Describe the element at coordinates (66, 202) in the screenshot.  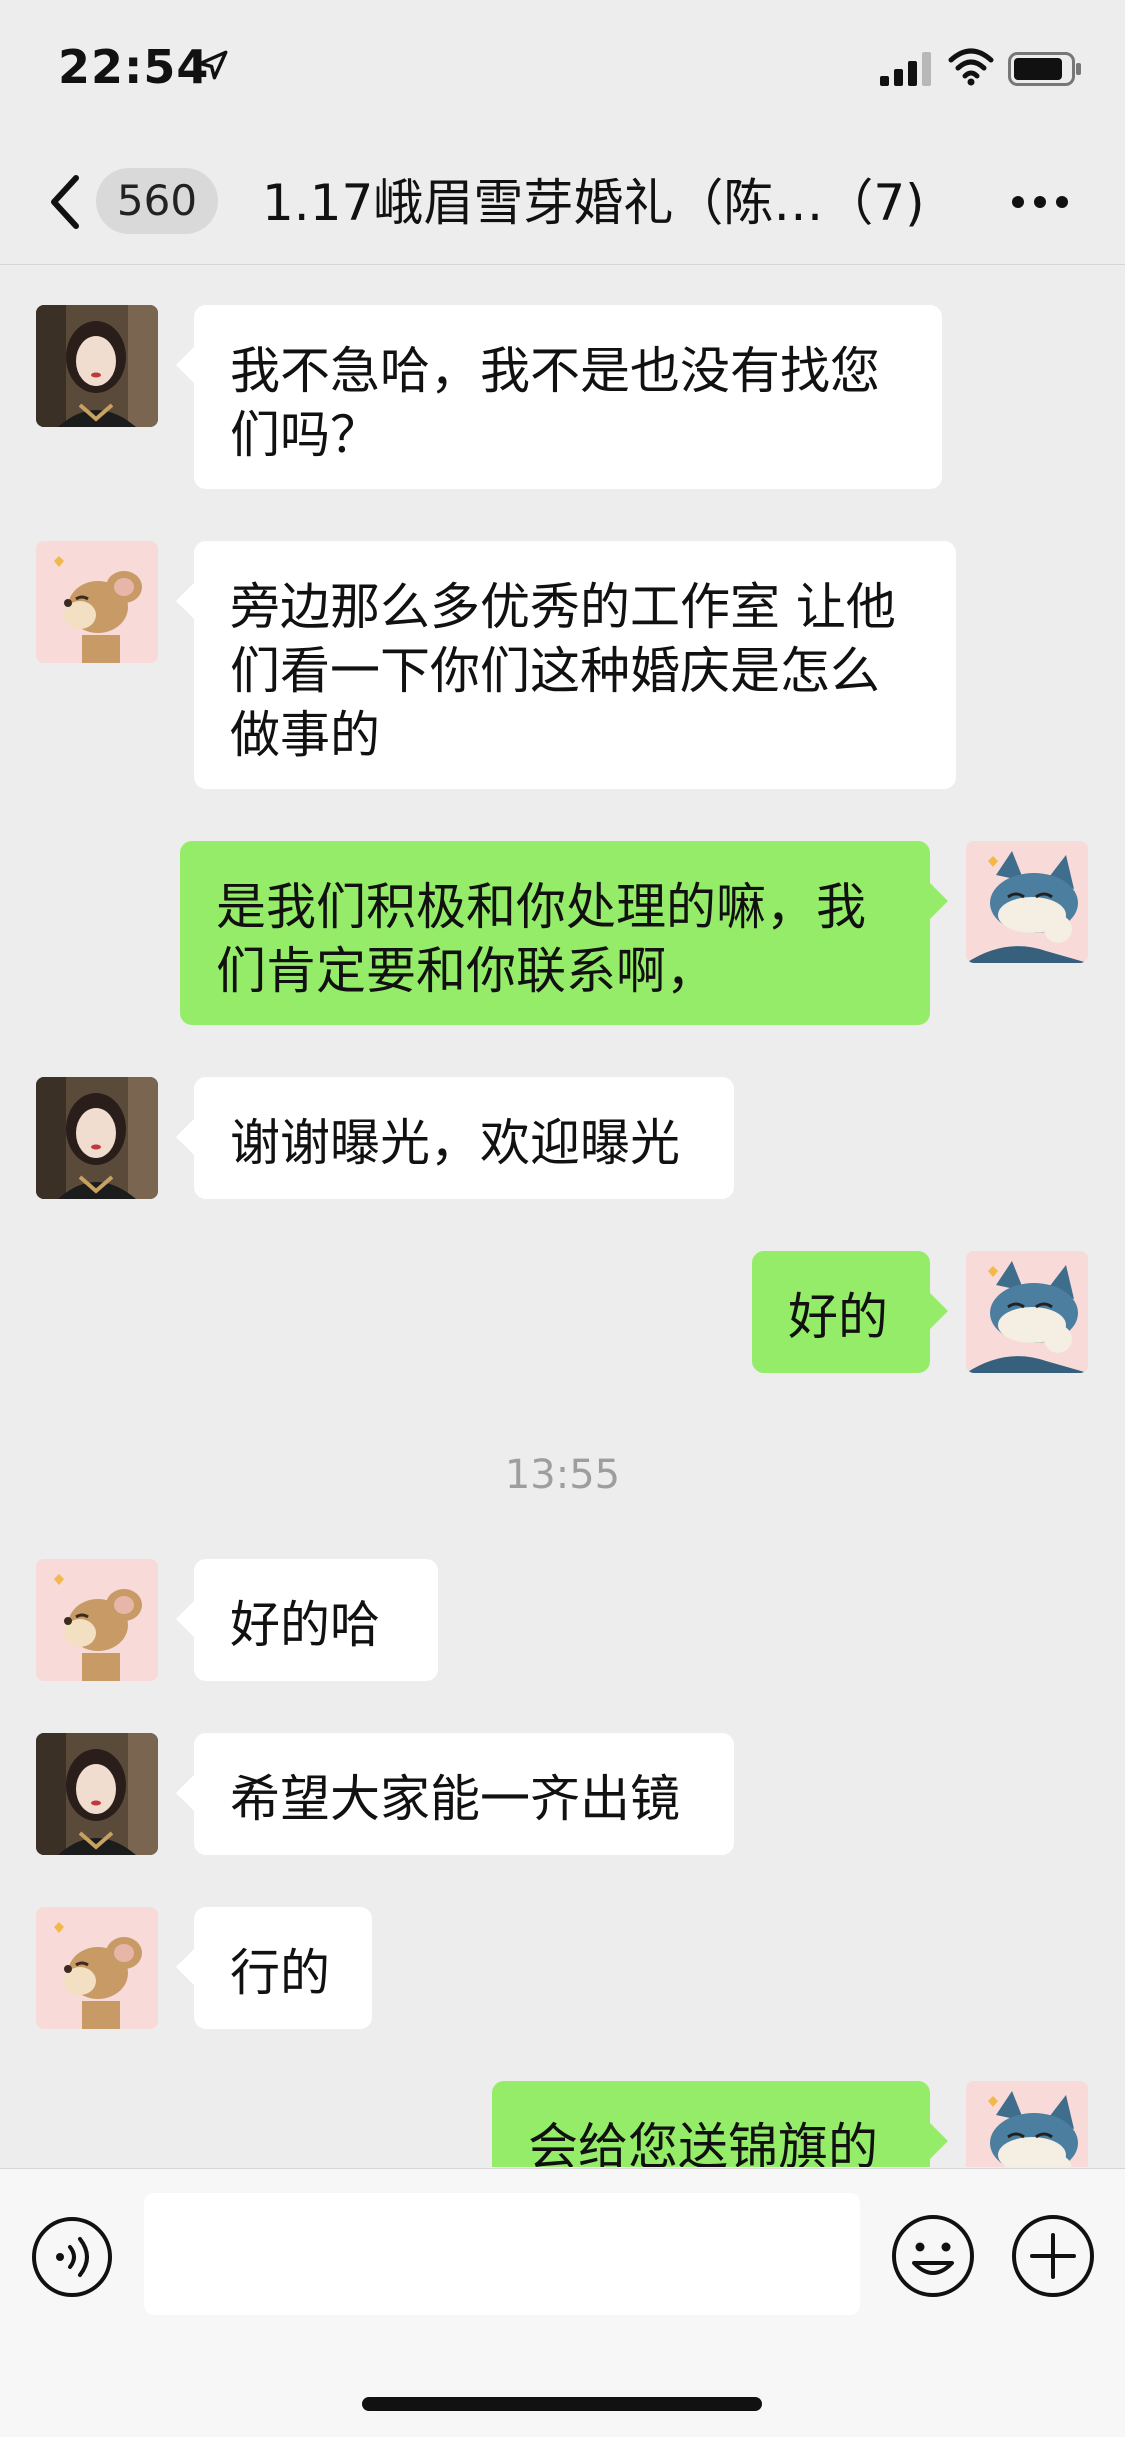
I see `chevron-left-icon` at that location.